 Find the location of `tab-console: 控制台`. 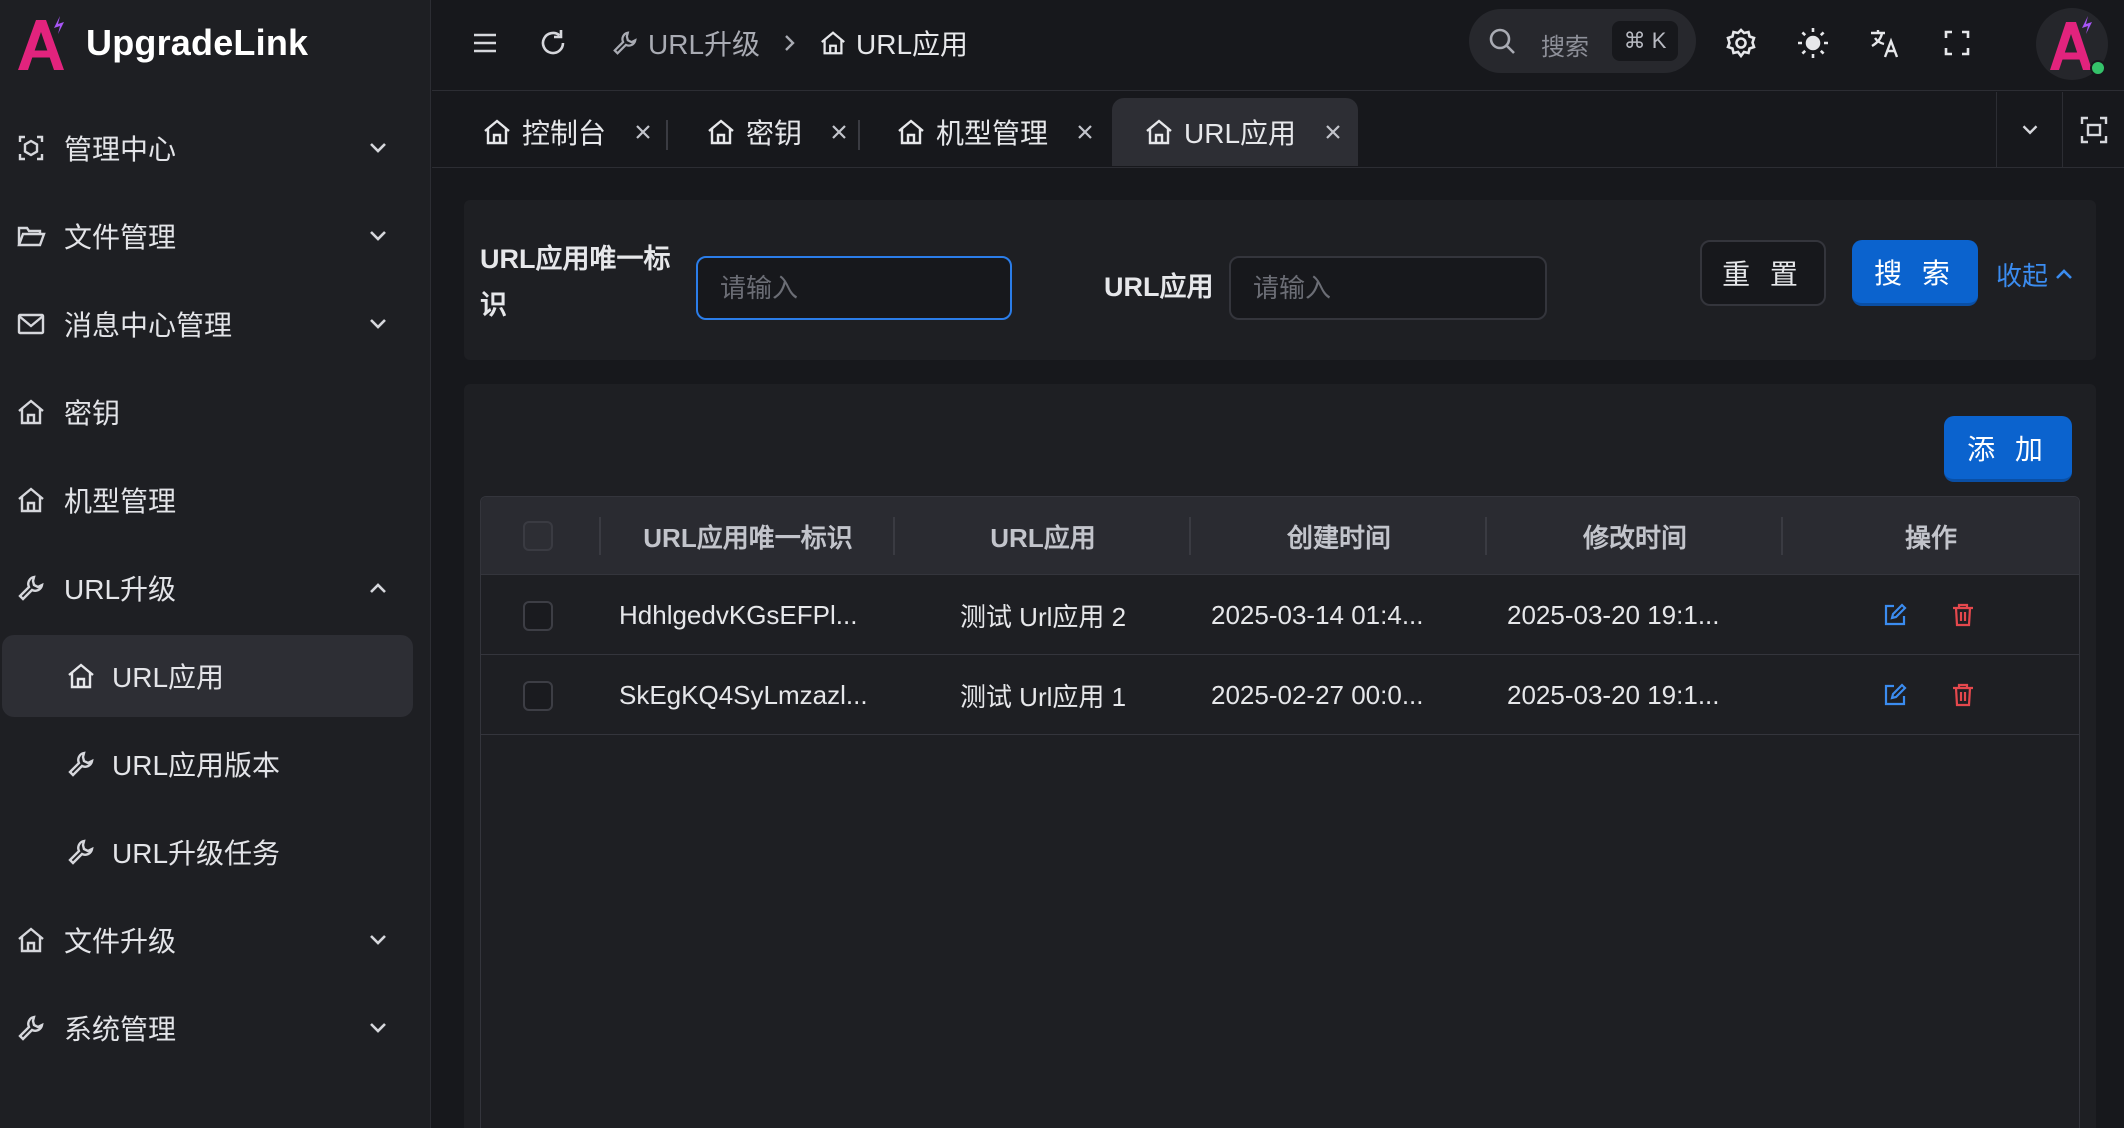

tab-console: 控制台 is located at coordinates (568, 132).